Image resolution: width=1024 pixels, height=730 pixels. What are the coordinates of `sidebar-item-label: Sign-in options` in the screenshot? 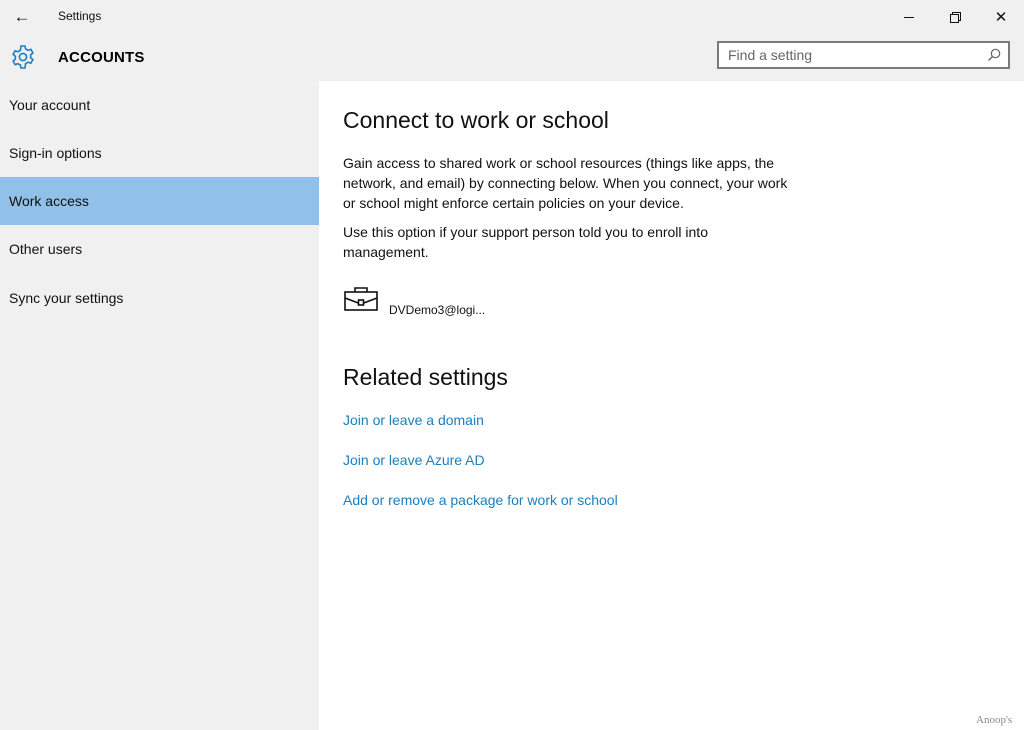 It's located at (55, 153).